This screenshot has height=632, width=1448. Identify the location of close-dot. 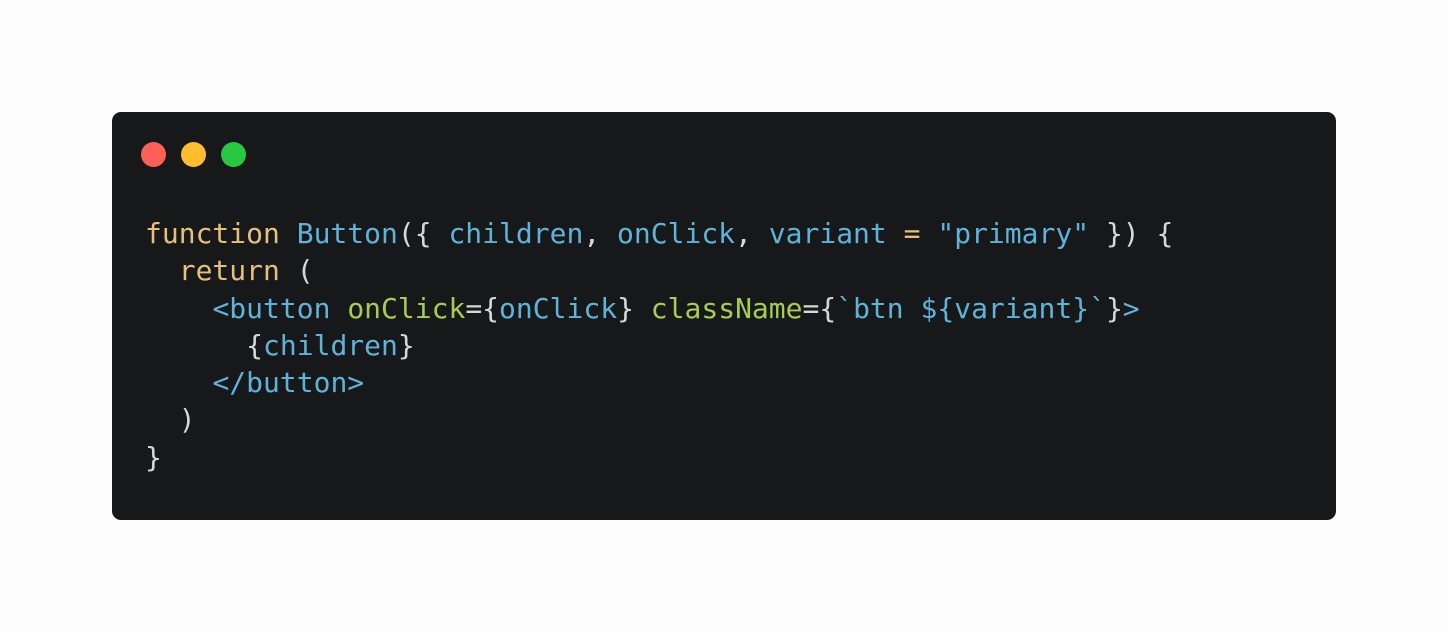
(153, 154).